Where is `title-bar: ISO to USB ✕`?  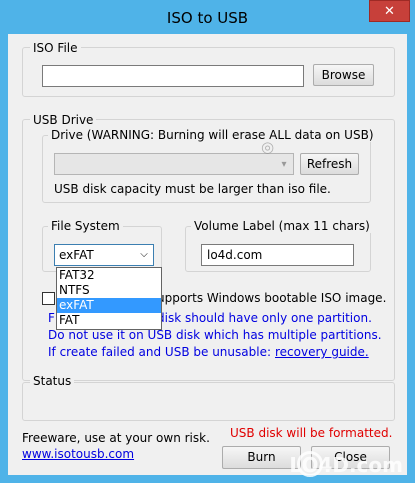 title-bar: ISO to USB ✕ is located at coordinates (207, 18).